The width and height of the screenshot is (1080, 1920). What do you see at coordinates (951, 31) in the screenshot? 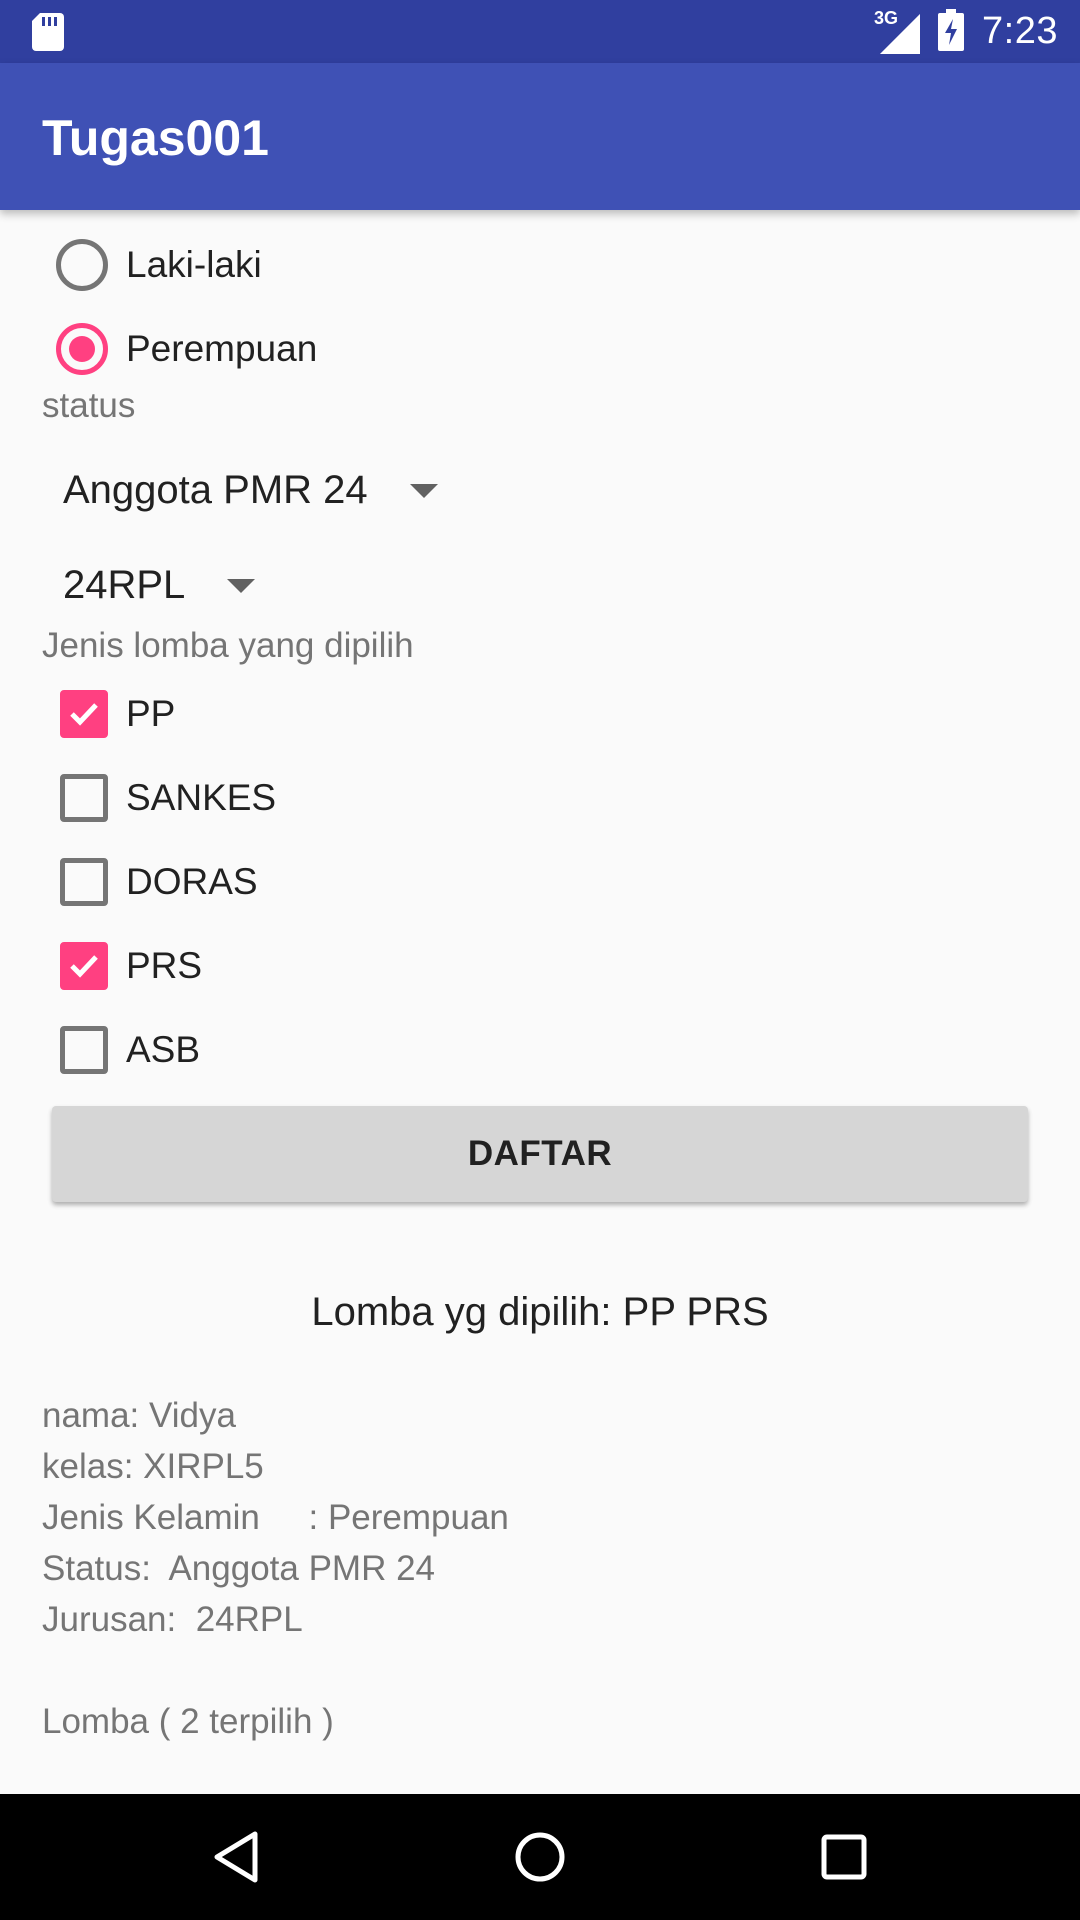
I see `battery-icon` at bounding box center [951, 31].